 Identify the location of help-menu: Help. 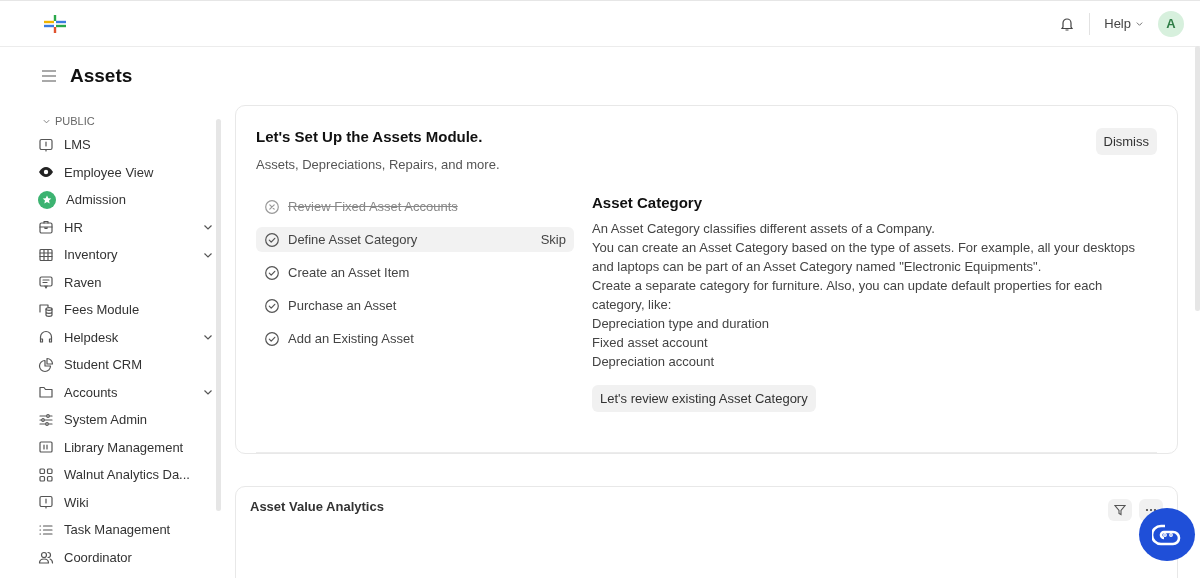
(1124, 23).